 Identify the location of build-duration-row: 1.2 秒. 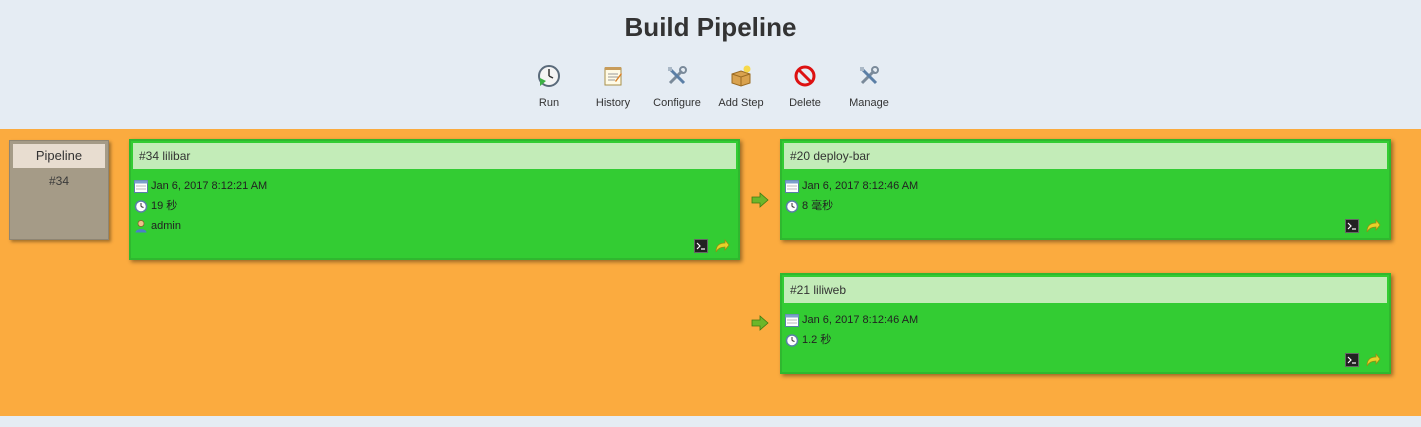
(808, 340).